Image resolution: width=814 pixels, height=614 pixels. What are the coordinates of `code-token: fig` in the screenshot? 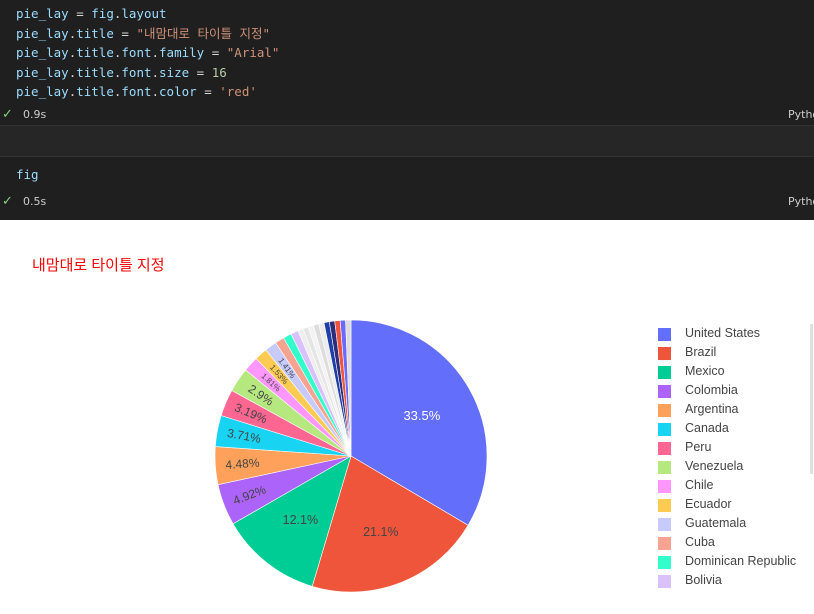 It's located at (102, 13).